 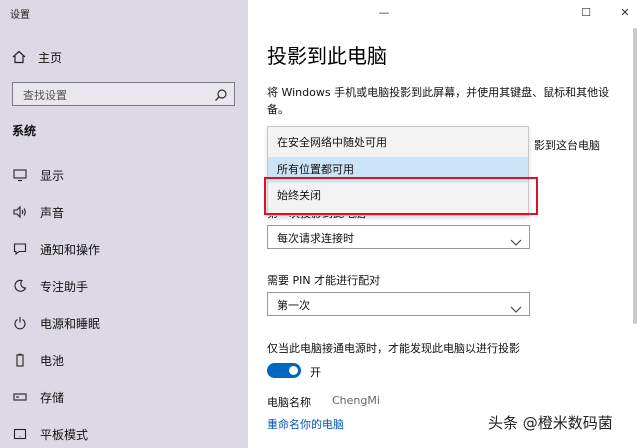 What do you see at coordinates (52, 397) in the screenshot?
I see `sidebar-item-label: 存储` at bounding box center [52, 397].